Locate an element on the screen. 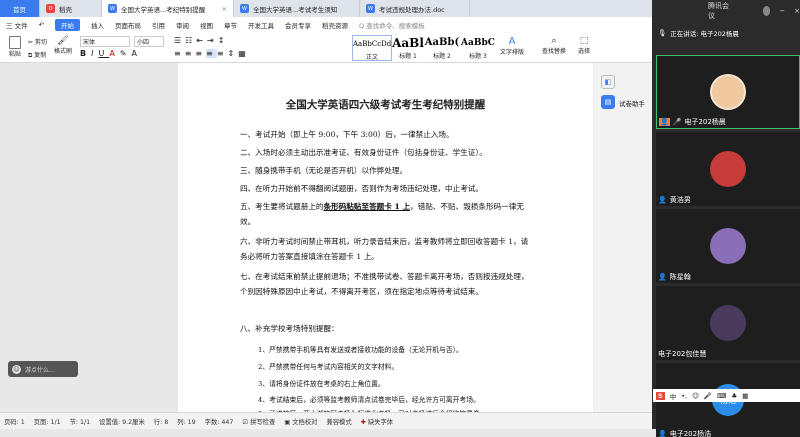 The width and height of the screenshot is (800, 437). tab-docer: D 稻壳 is located at coordinates (71, 8).